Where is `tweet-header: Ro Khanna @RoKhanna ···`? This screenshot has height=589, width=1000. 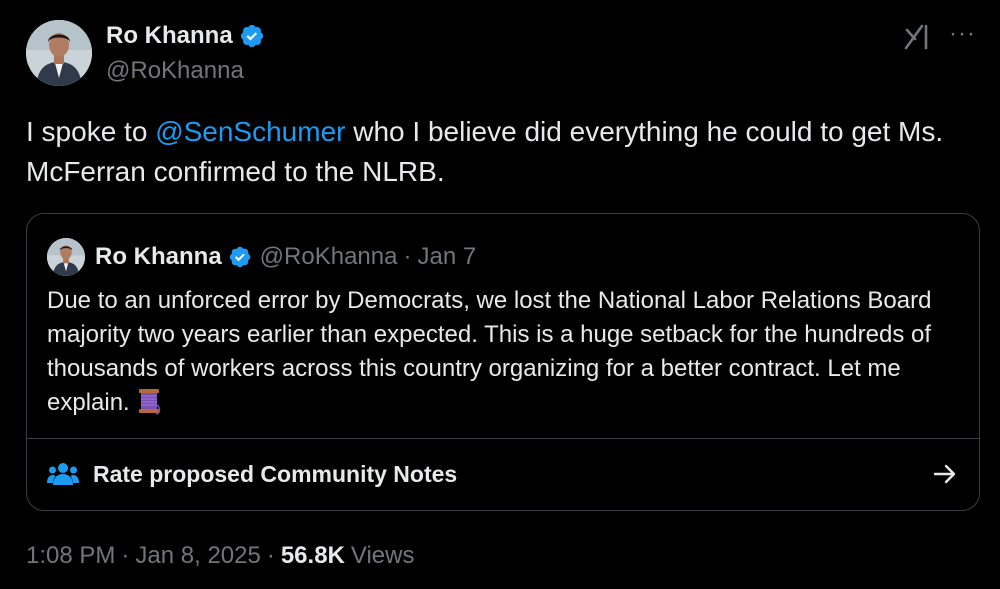
tweet-header: Ro Khanna @RoKhanna ··· is located at coordinates (501, 53).